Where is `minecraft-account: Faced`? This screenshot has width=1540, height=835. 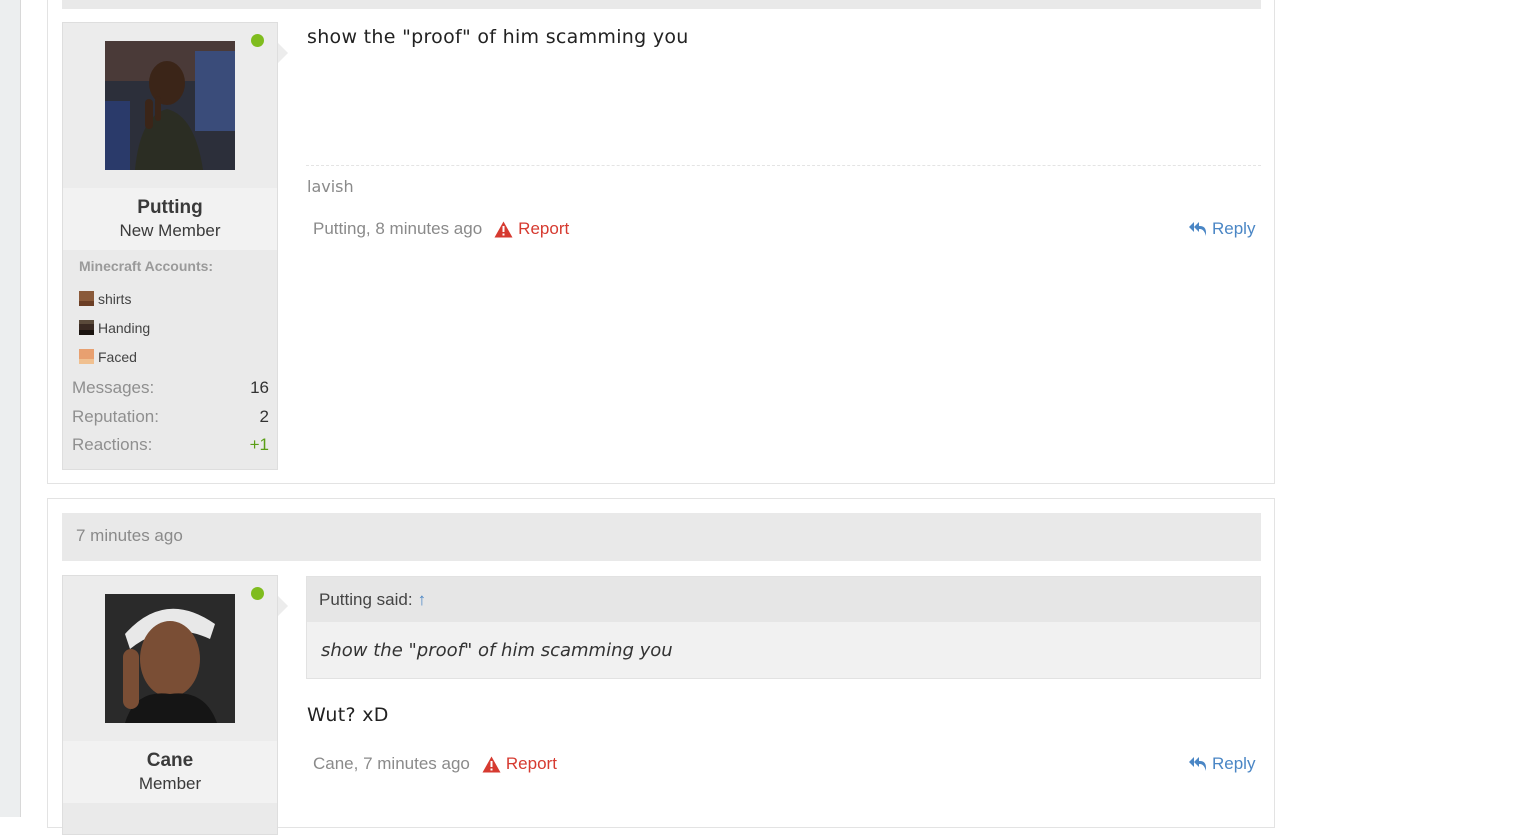
minecraft-account: Faced is located at coordinates (174, 356).